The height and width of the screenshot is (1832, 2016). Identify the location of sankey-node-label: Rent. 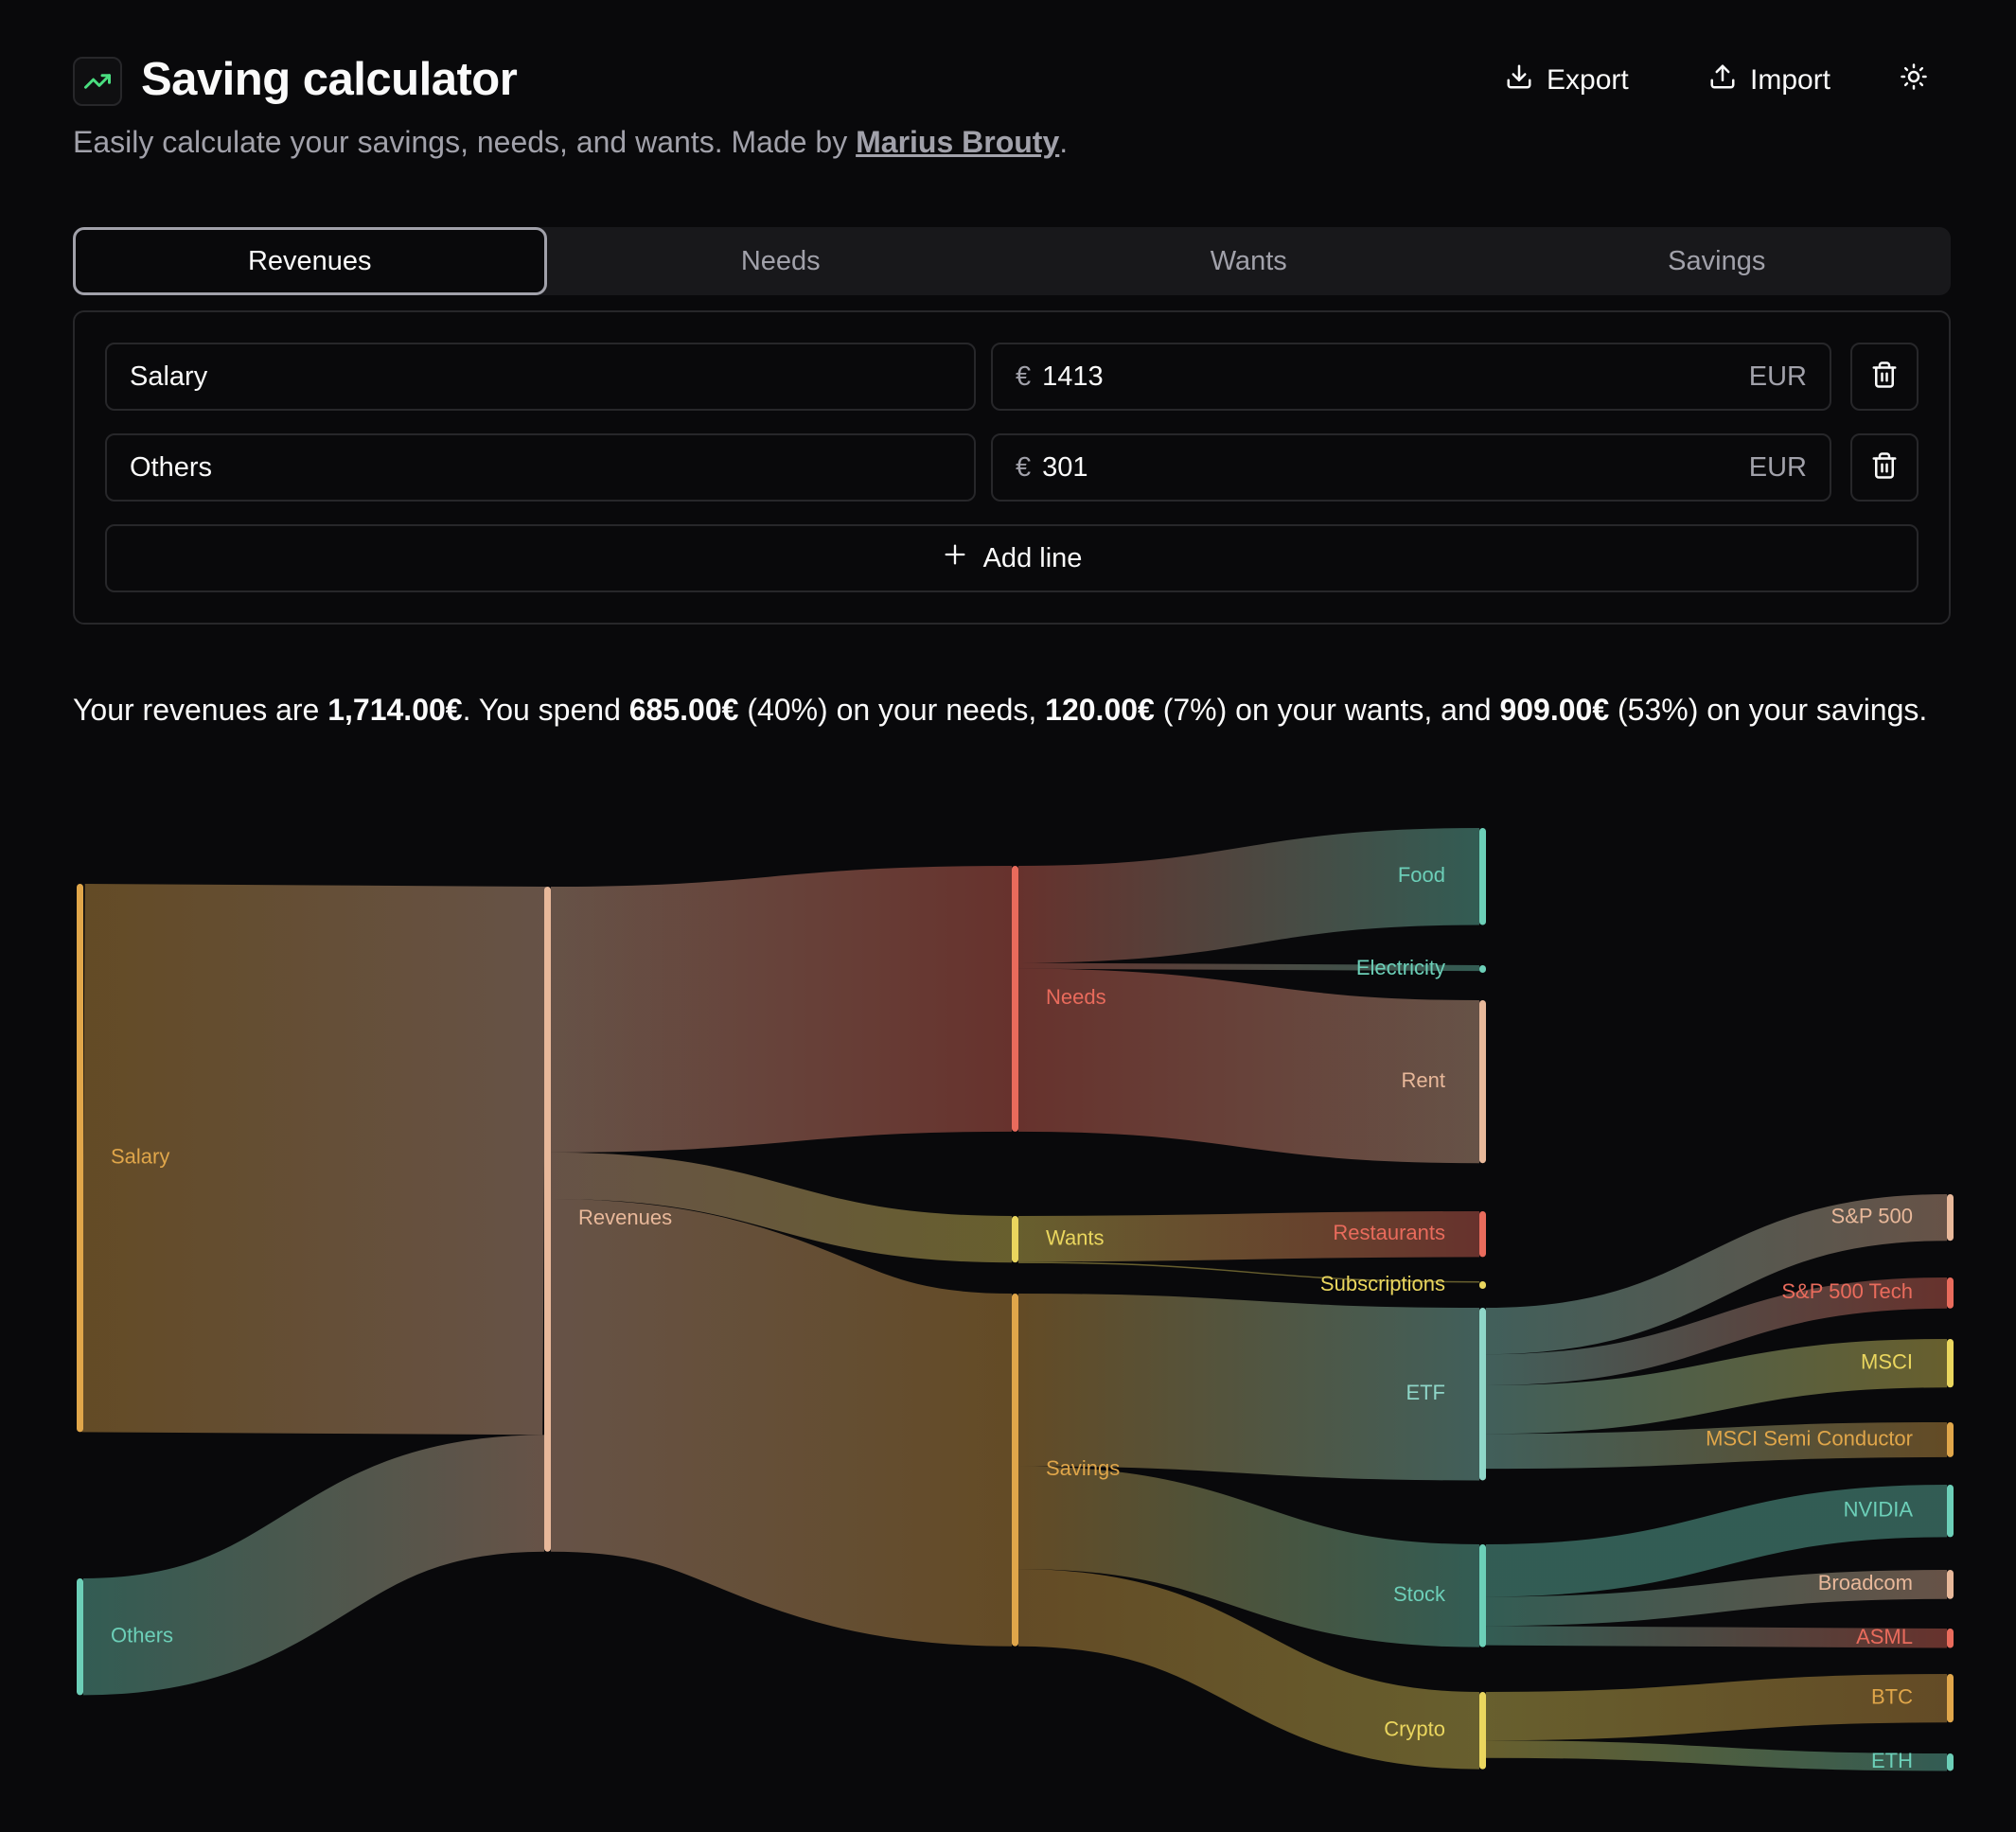
(1423, 1080).